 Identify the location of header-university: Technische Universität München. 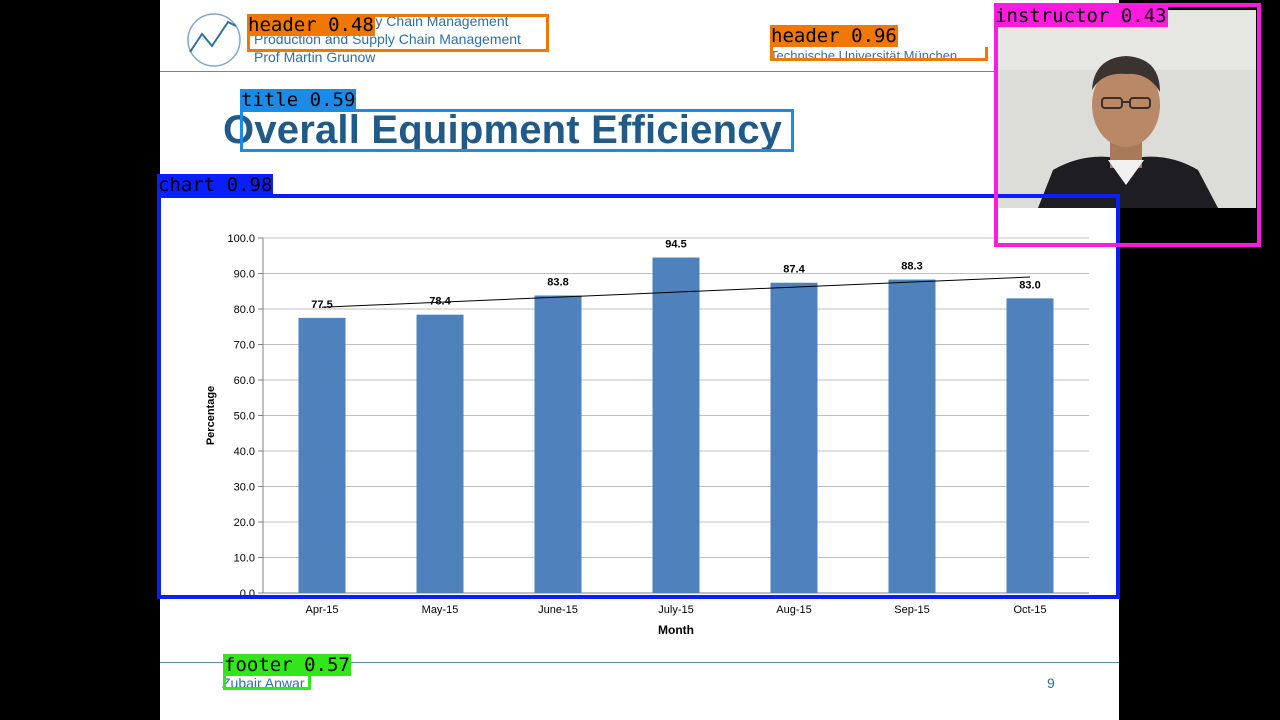
(864, 55).